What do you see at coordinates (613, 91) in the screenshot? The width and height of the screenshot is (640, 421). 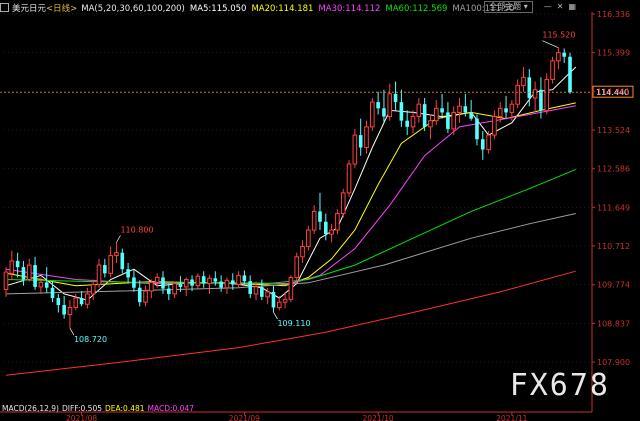 I see `y-tick-label: 114.461` at bounding box center [613, 91].